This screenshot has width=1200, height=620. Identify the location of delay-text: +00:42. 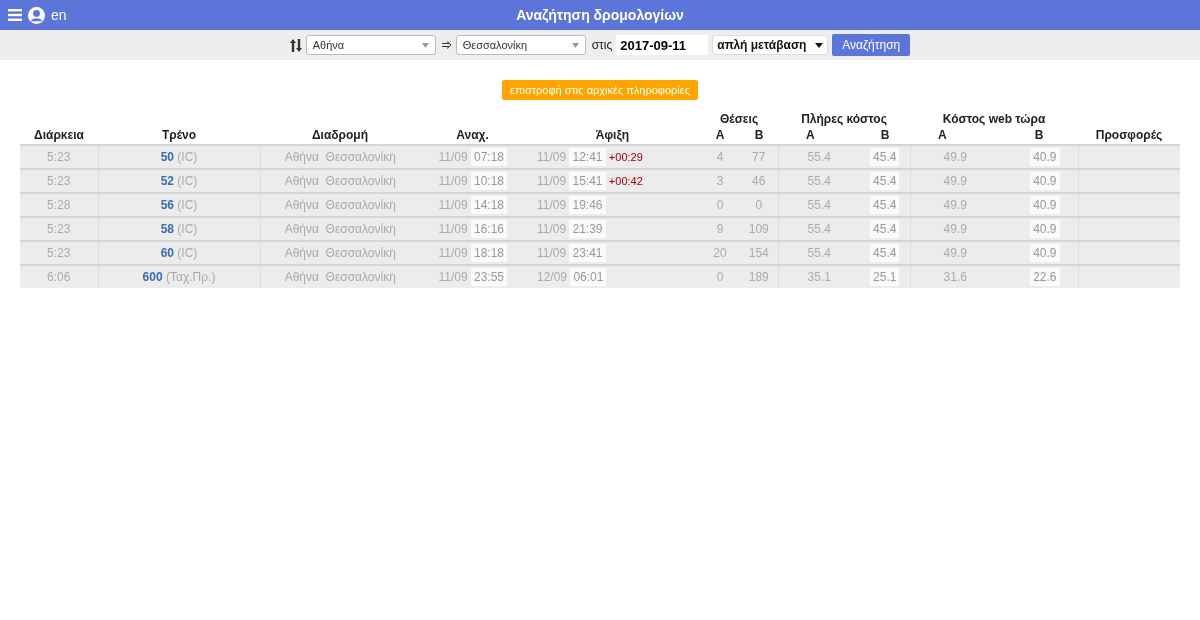
(625, 181).